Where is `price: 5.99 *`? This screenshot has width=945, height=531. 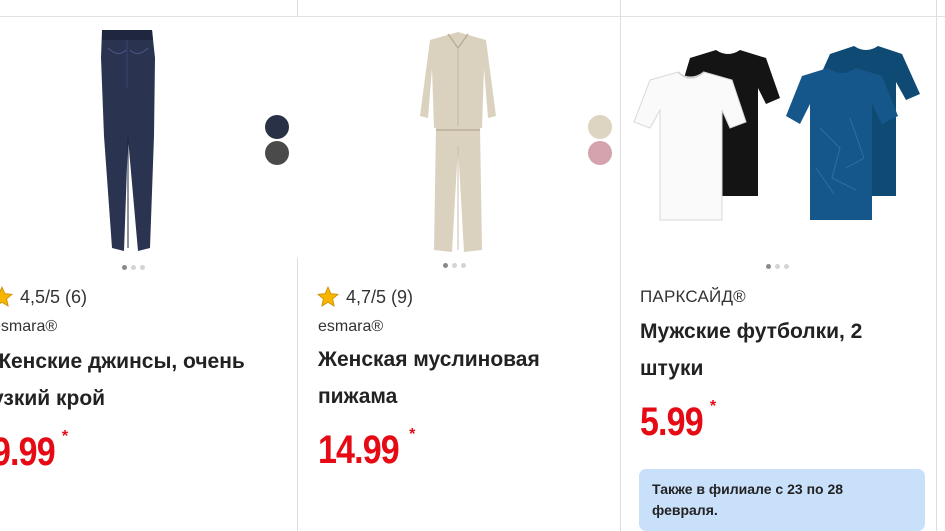 price: 5.99 * is located at coordinates (678, 421).